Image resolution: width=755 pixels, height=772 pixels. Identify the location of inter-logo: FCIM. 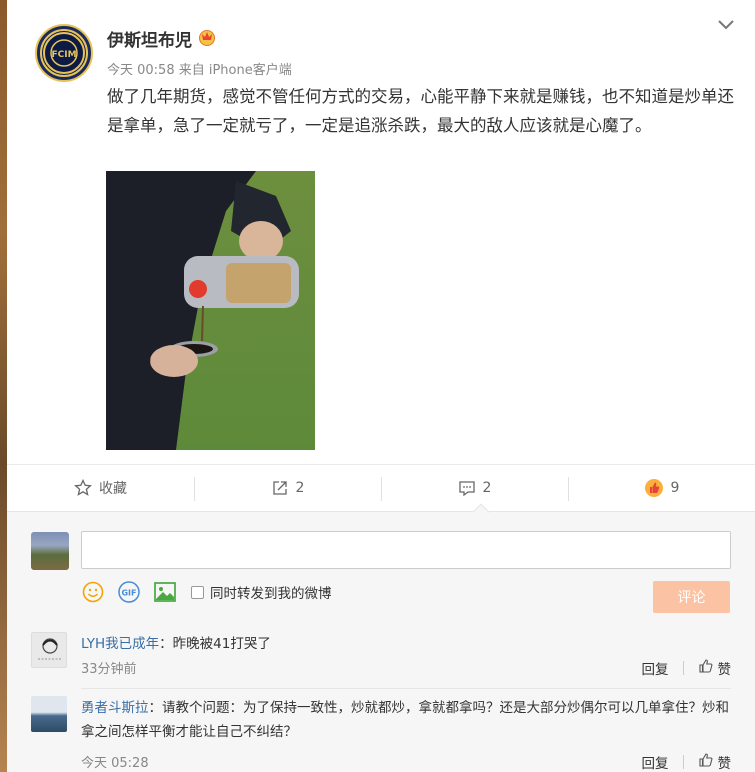
(64, 53).